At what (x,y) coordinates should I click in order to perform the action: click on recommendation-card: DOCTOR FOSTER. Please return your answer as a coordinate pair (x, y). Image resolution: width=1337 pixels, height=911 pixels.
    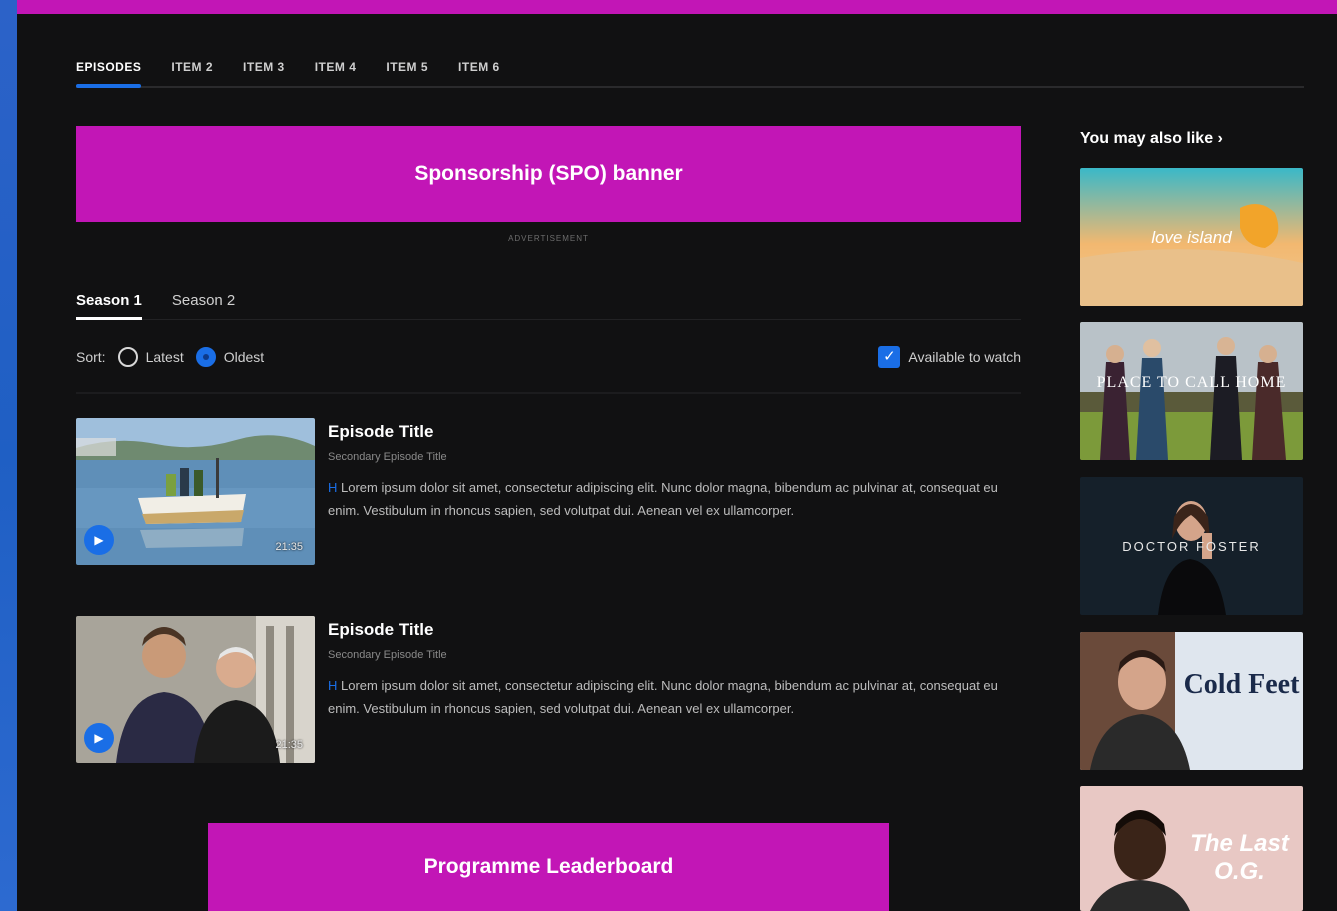
    Looking at the image, I should click on (1191, 546).